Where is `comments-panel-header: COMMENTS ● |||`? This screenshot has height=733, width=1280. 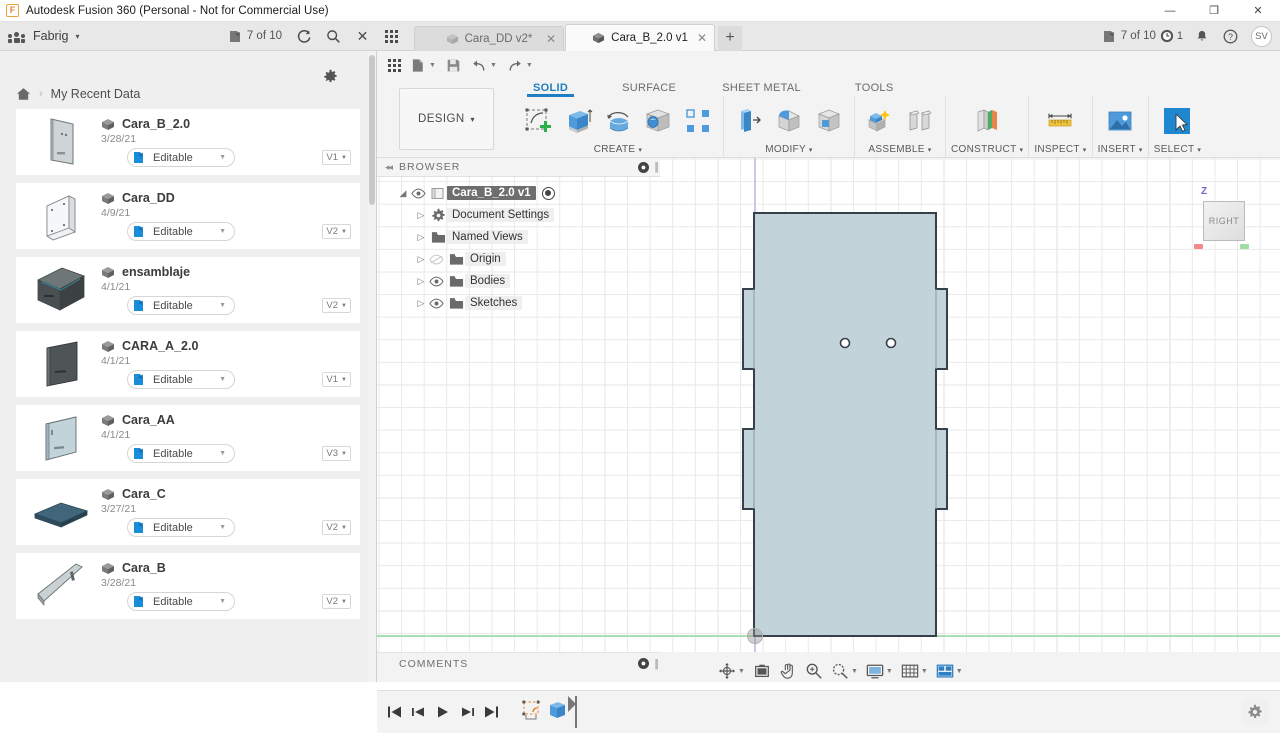 comments-panel-header: COMMENTS ● ||| is located at coordinates (518, 663).